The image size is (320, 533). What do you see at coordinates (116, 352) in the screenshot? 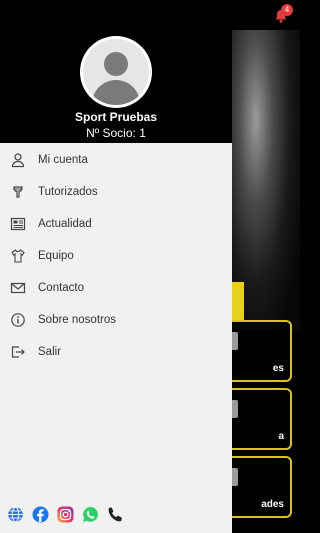
I see `menu-item-salir: Salir` at bounding box center [116, 352].